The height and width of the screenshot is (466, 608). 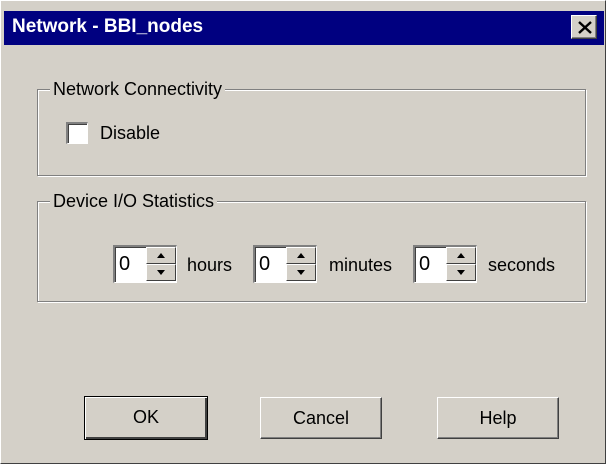 What do you see at coordinates (77, 133) in the screenshot?
I see `disable-checkbox` at bounding box center [77, 133].